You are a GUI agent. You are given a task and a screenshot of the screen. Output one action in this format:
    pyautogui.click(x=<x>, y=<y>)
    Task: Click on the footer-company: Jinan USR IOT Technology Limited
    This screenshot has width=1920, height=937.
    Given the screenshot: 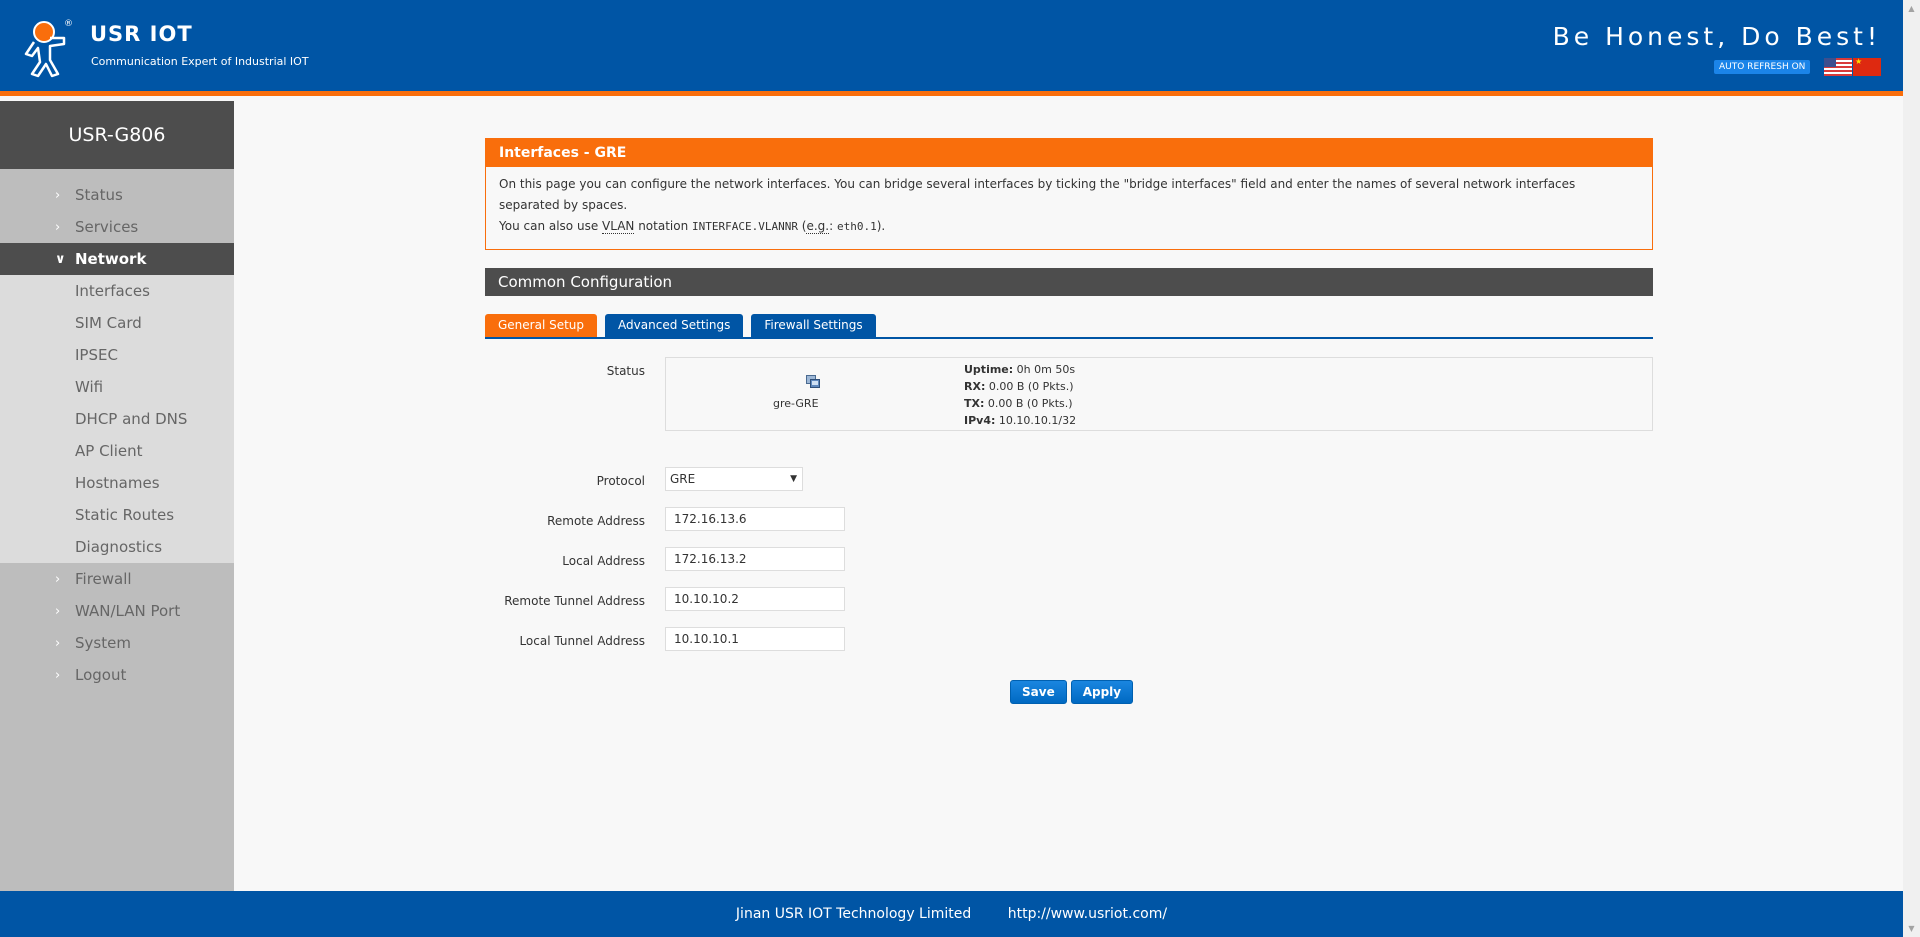 What is the action you would take?
    pyautogui.click(x=853, y=914)
    